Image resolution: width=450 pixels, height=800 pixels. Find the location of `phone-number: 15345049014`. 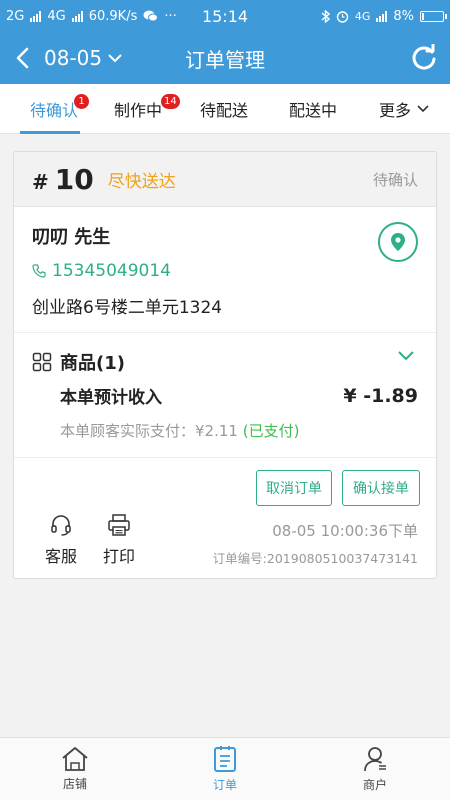

phone-number: 15345049014 is located at coordinates (111, 271).